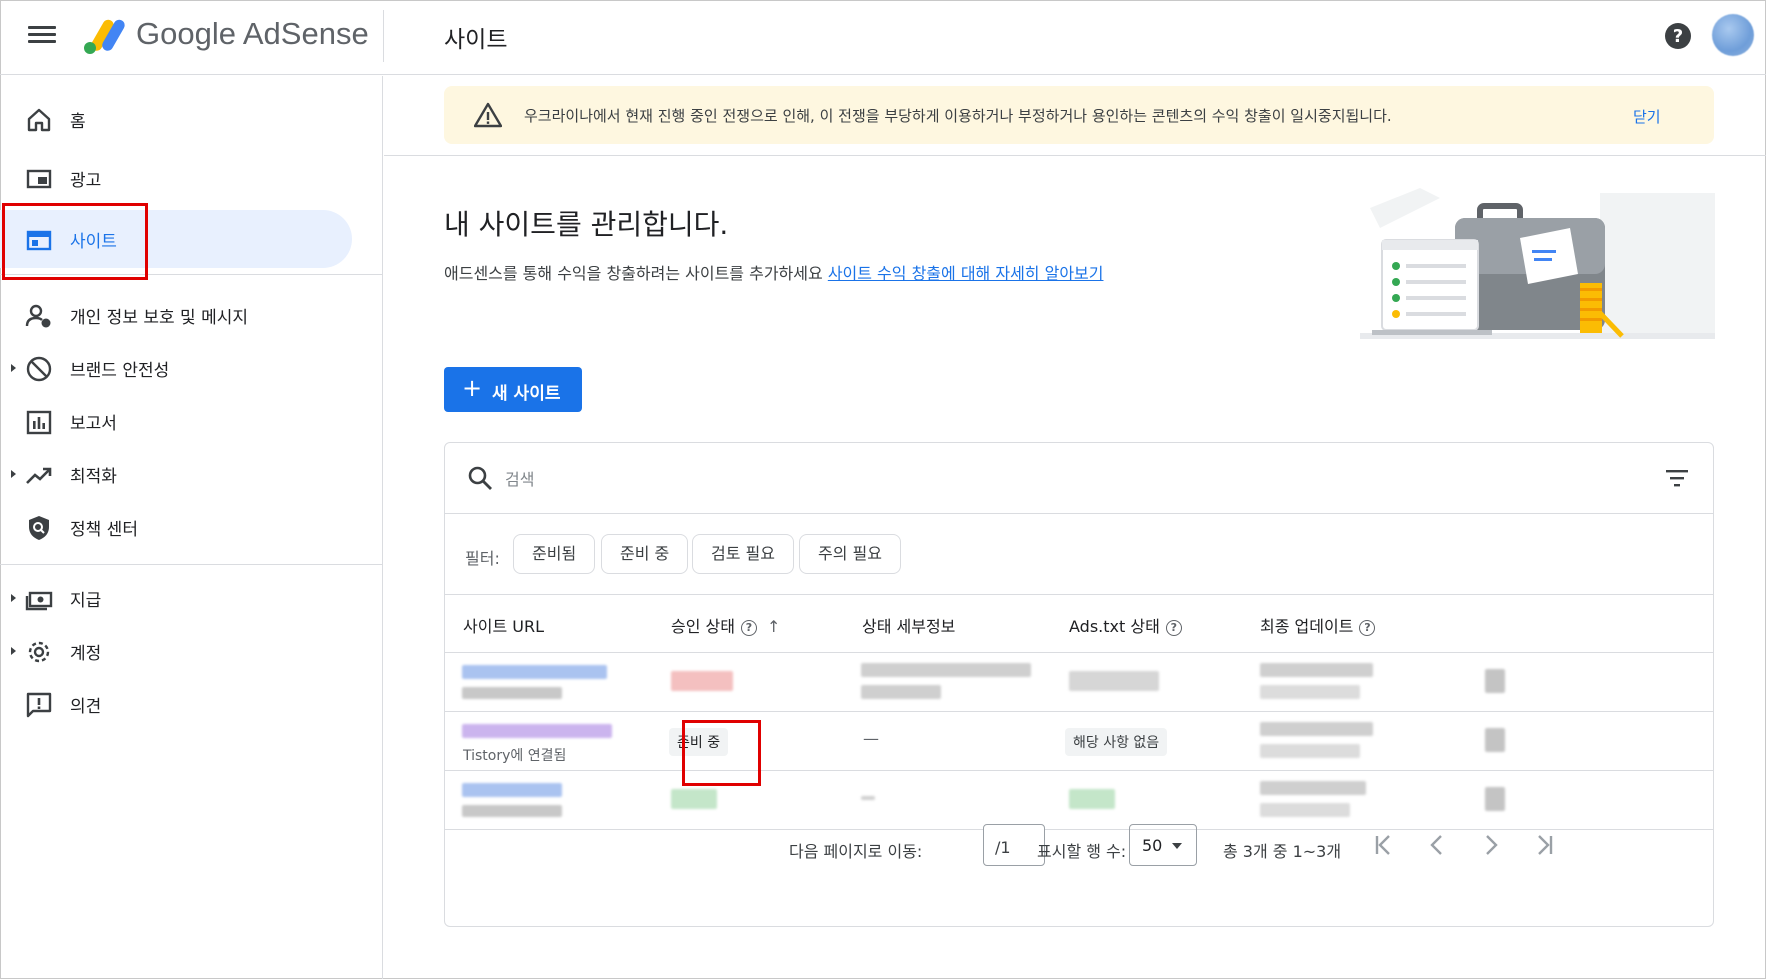  What do you see at coordinates (42, 36) in the screenshot?
I see `hamburger-menu-icon` at bounding box center [42, 36].